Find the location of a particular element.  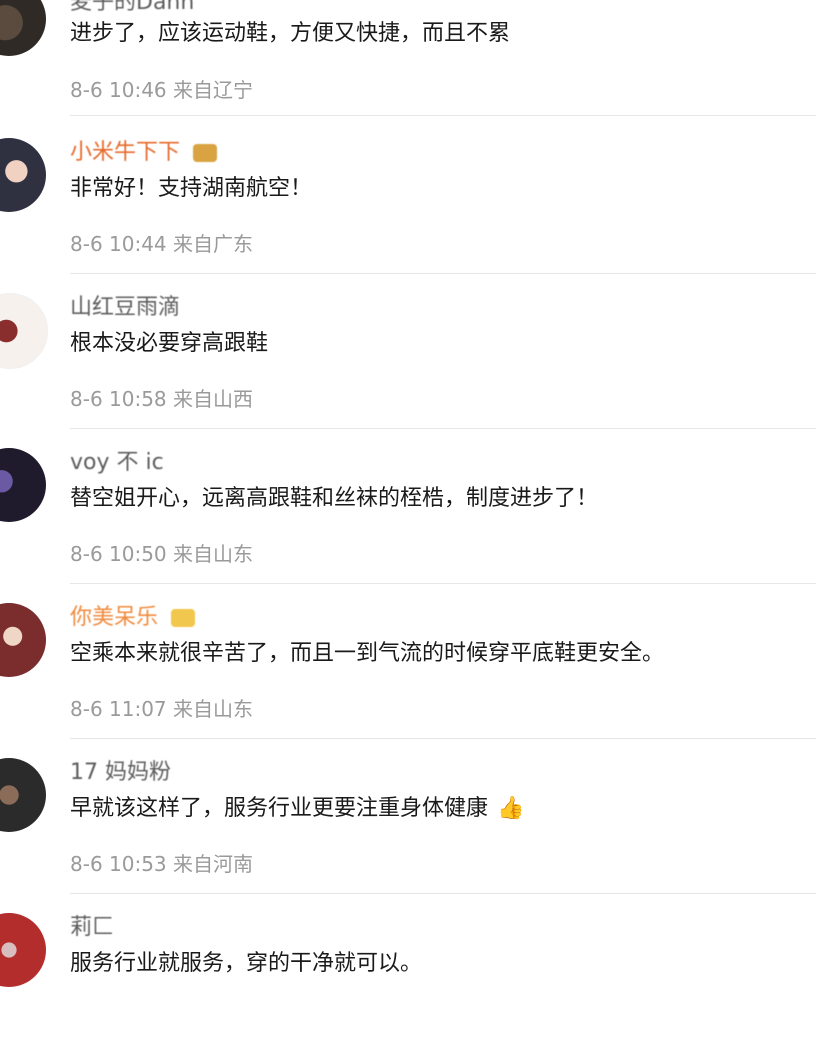

comment-time: 8-6 10:53 is located at coordinates (118, 864).